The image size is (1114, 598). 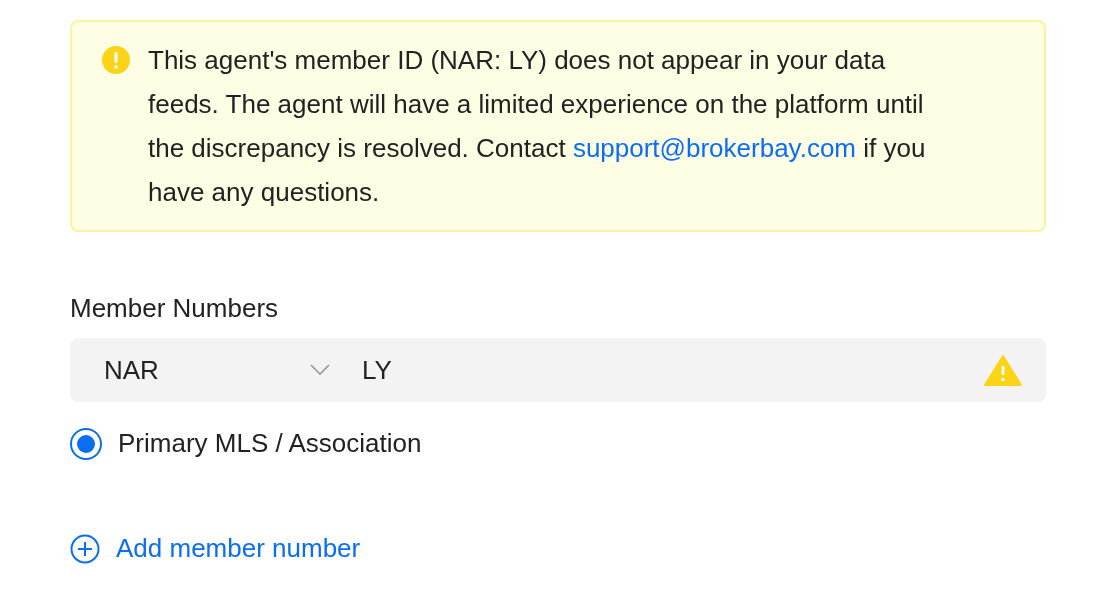 I want to click on association-dropdown: NAR, so click(x=221, y=370).